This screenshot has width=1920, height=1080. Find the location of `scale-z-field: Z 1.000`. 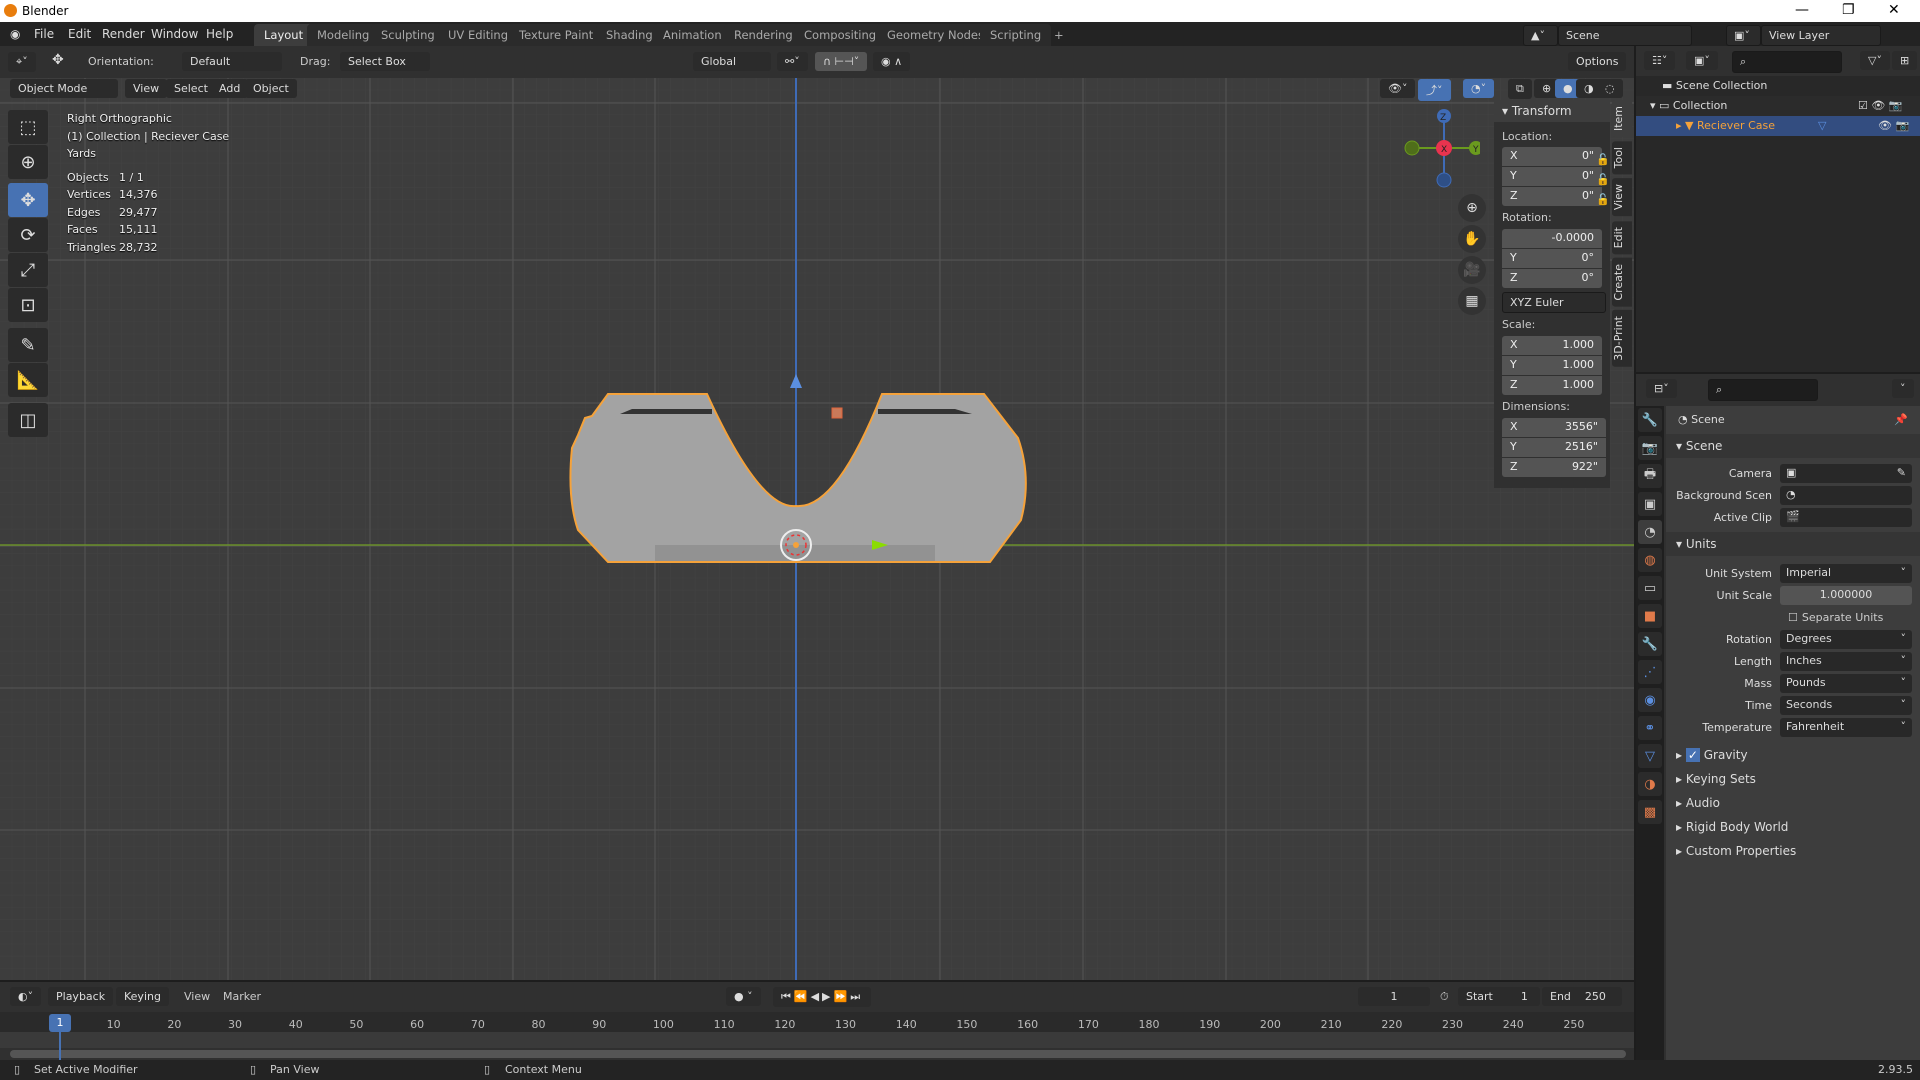

scale-z-field: Z 1.000 is located at coordinates (1552, 385).